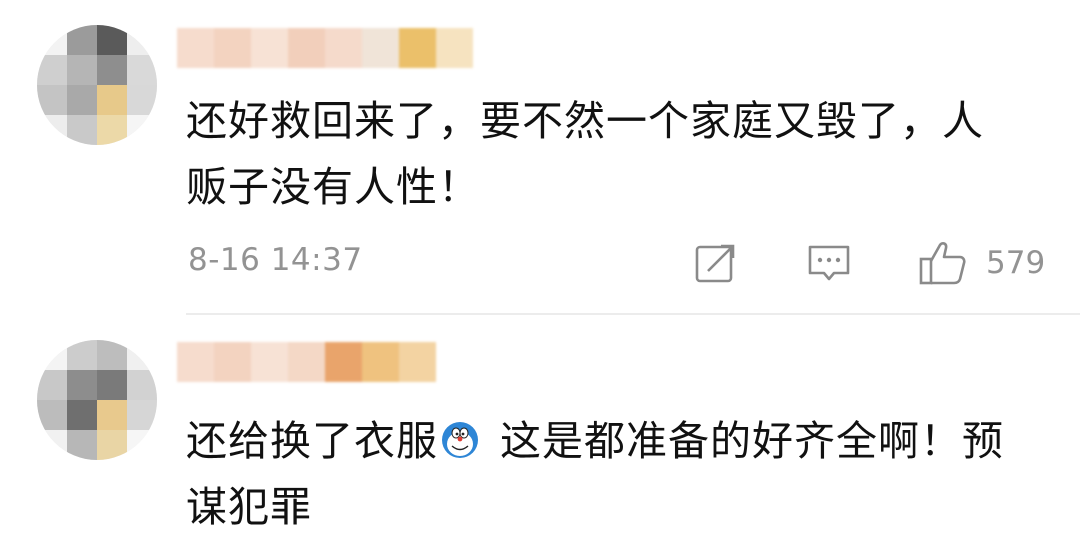  I want to click on thumbs-up-icon, so click(942, 263).